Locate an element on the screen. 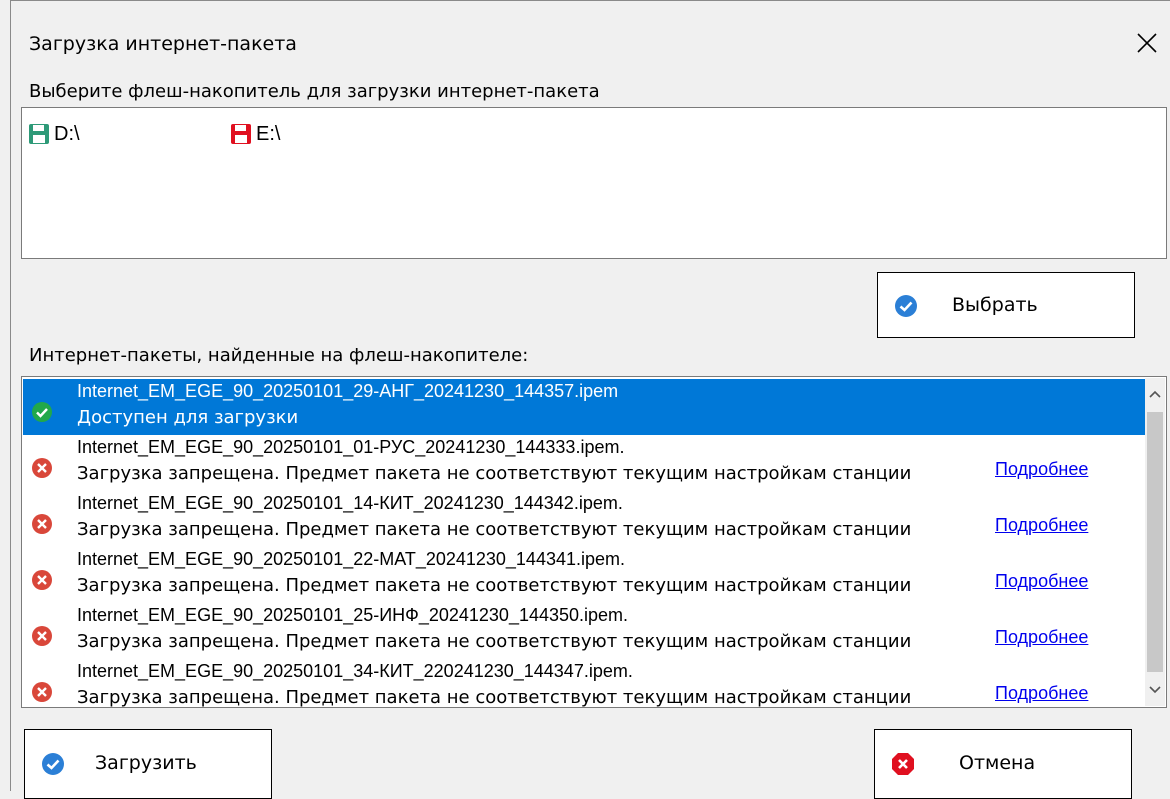 The height and width of the screenshot is (799, 1170). select-button-label: Выбрать is located at coordinates (995, 305).